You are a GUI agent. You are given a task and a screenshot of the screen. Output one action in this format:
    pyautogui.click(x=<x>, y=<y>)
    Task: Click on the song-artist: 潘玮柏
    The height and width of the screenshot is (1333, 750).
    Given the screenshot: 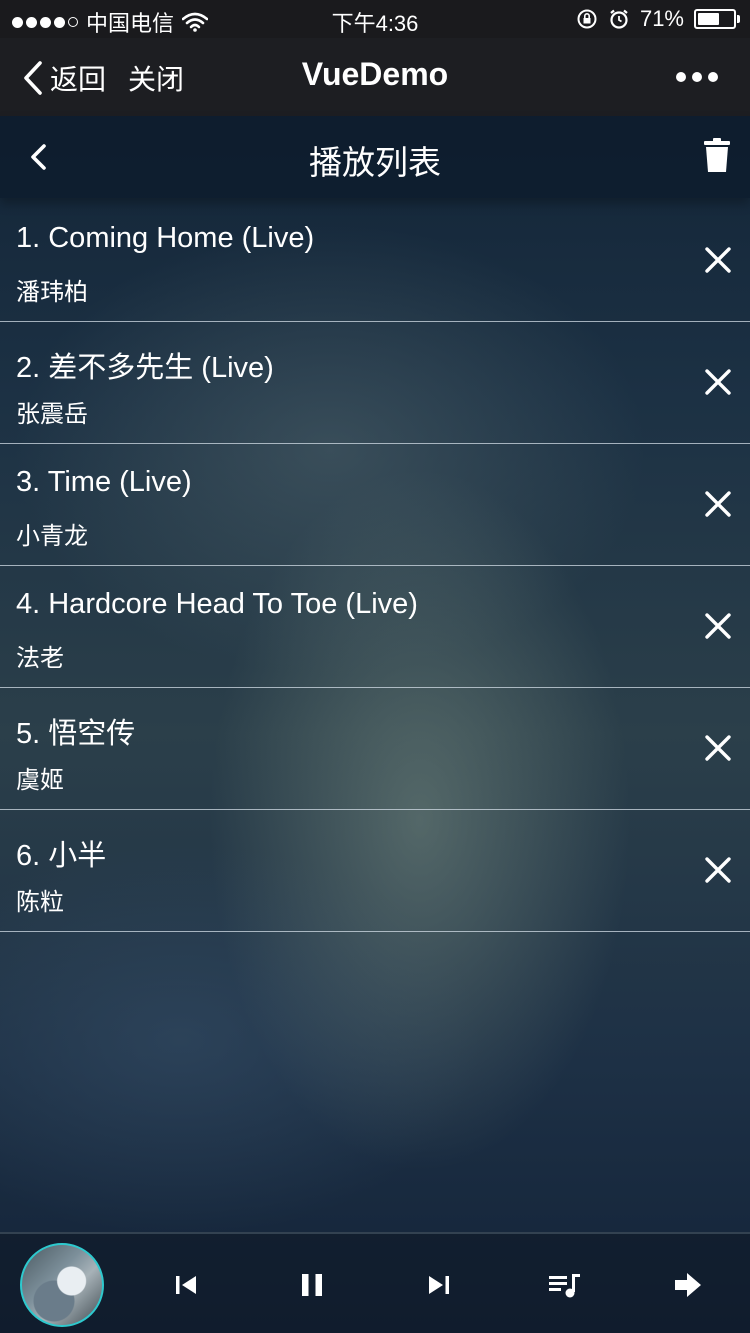 What is the action you would take?
    pyautogui.click(x=52, y=292)
    